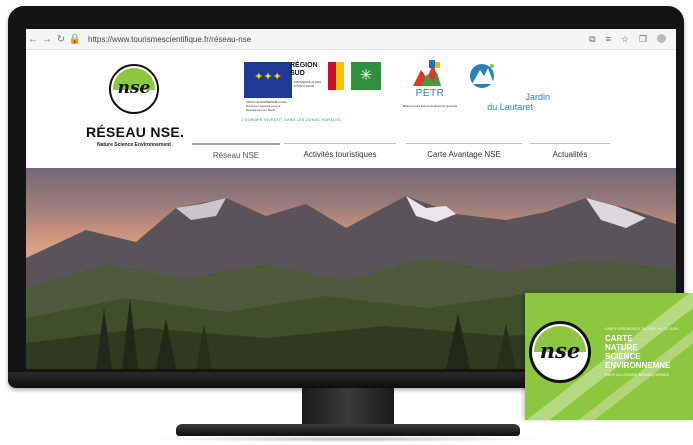  Describe the element at coordinates (33, 39) in the screenshot. I see `back-icon: ←` at that location.